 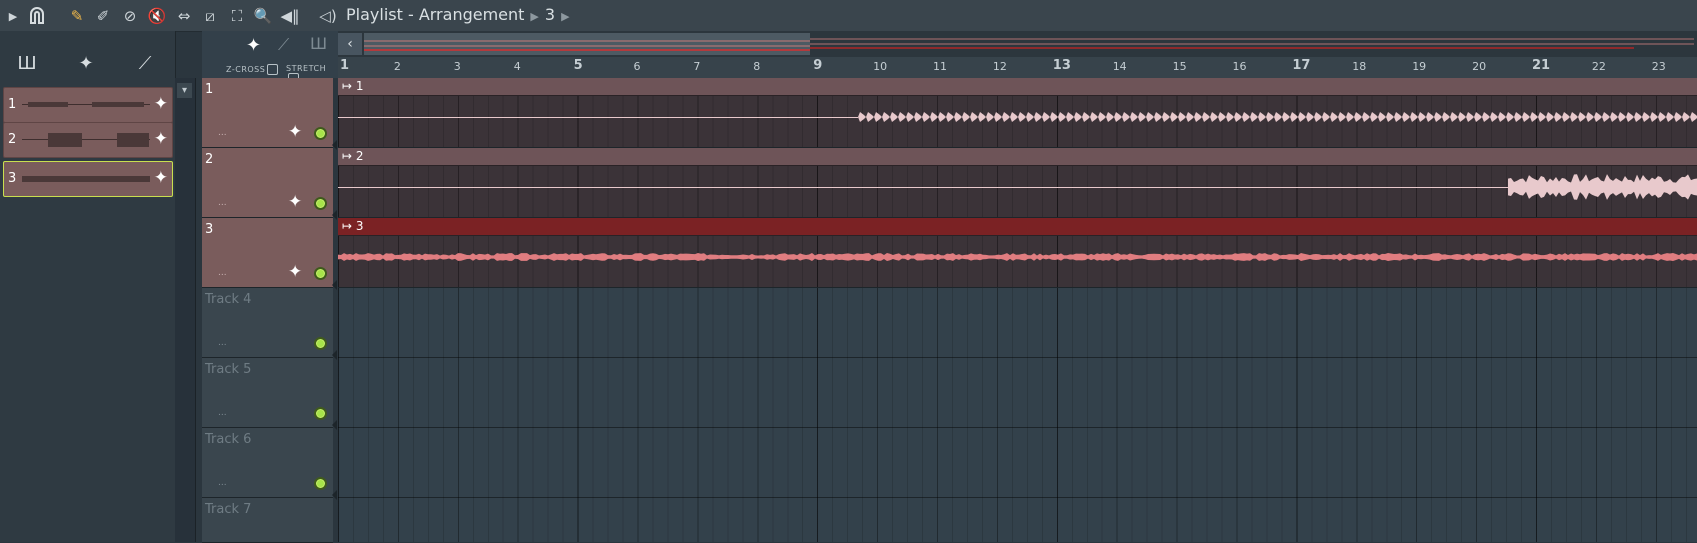 What do you see at coordinates (228, 369) in the screenshot?
I see `track-name: Track 5` at bounding box center [228, 369].